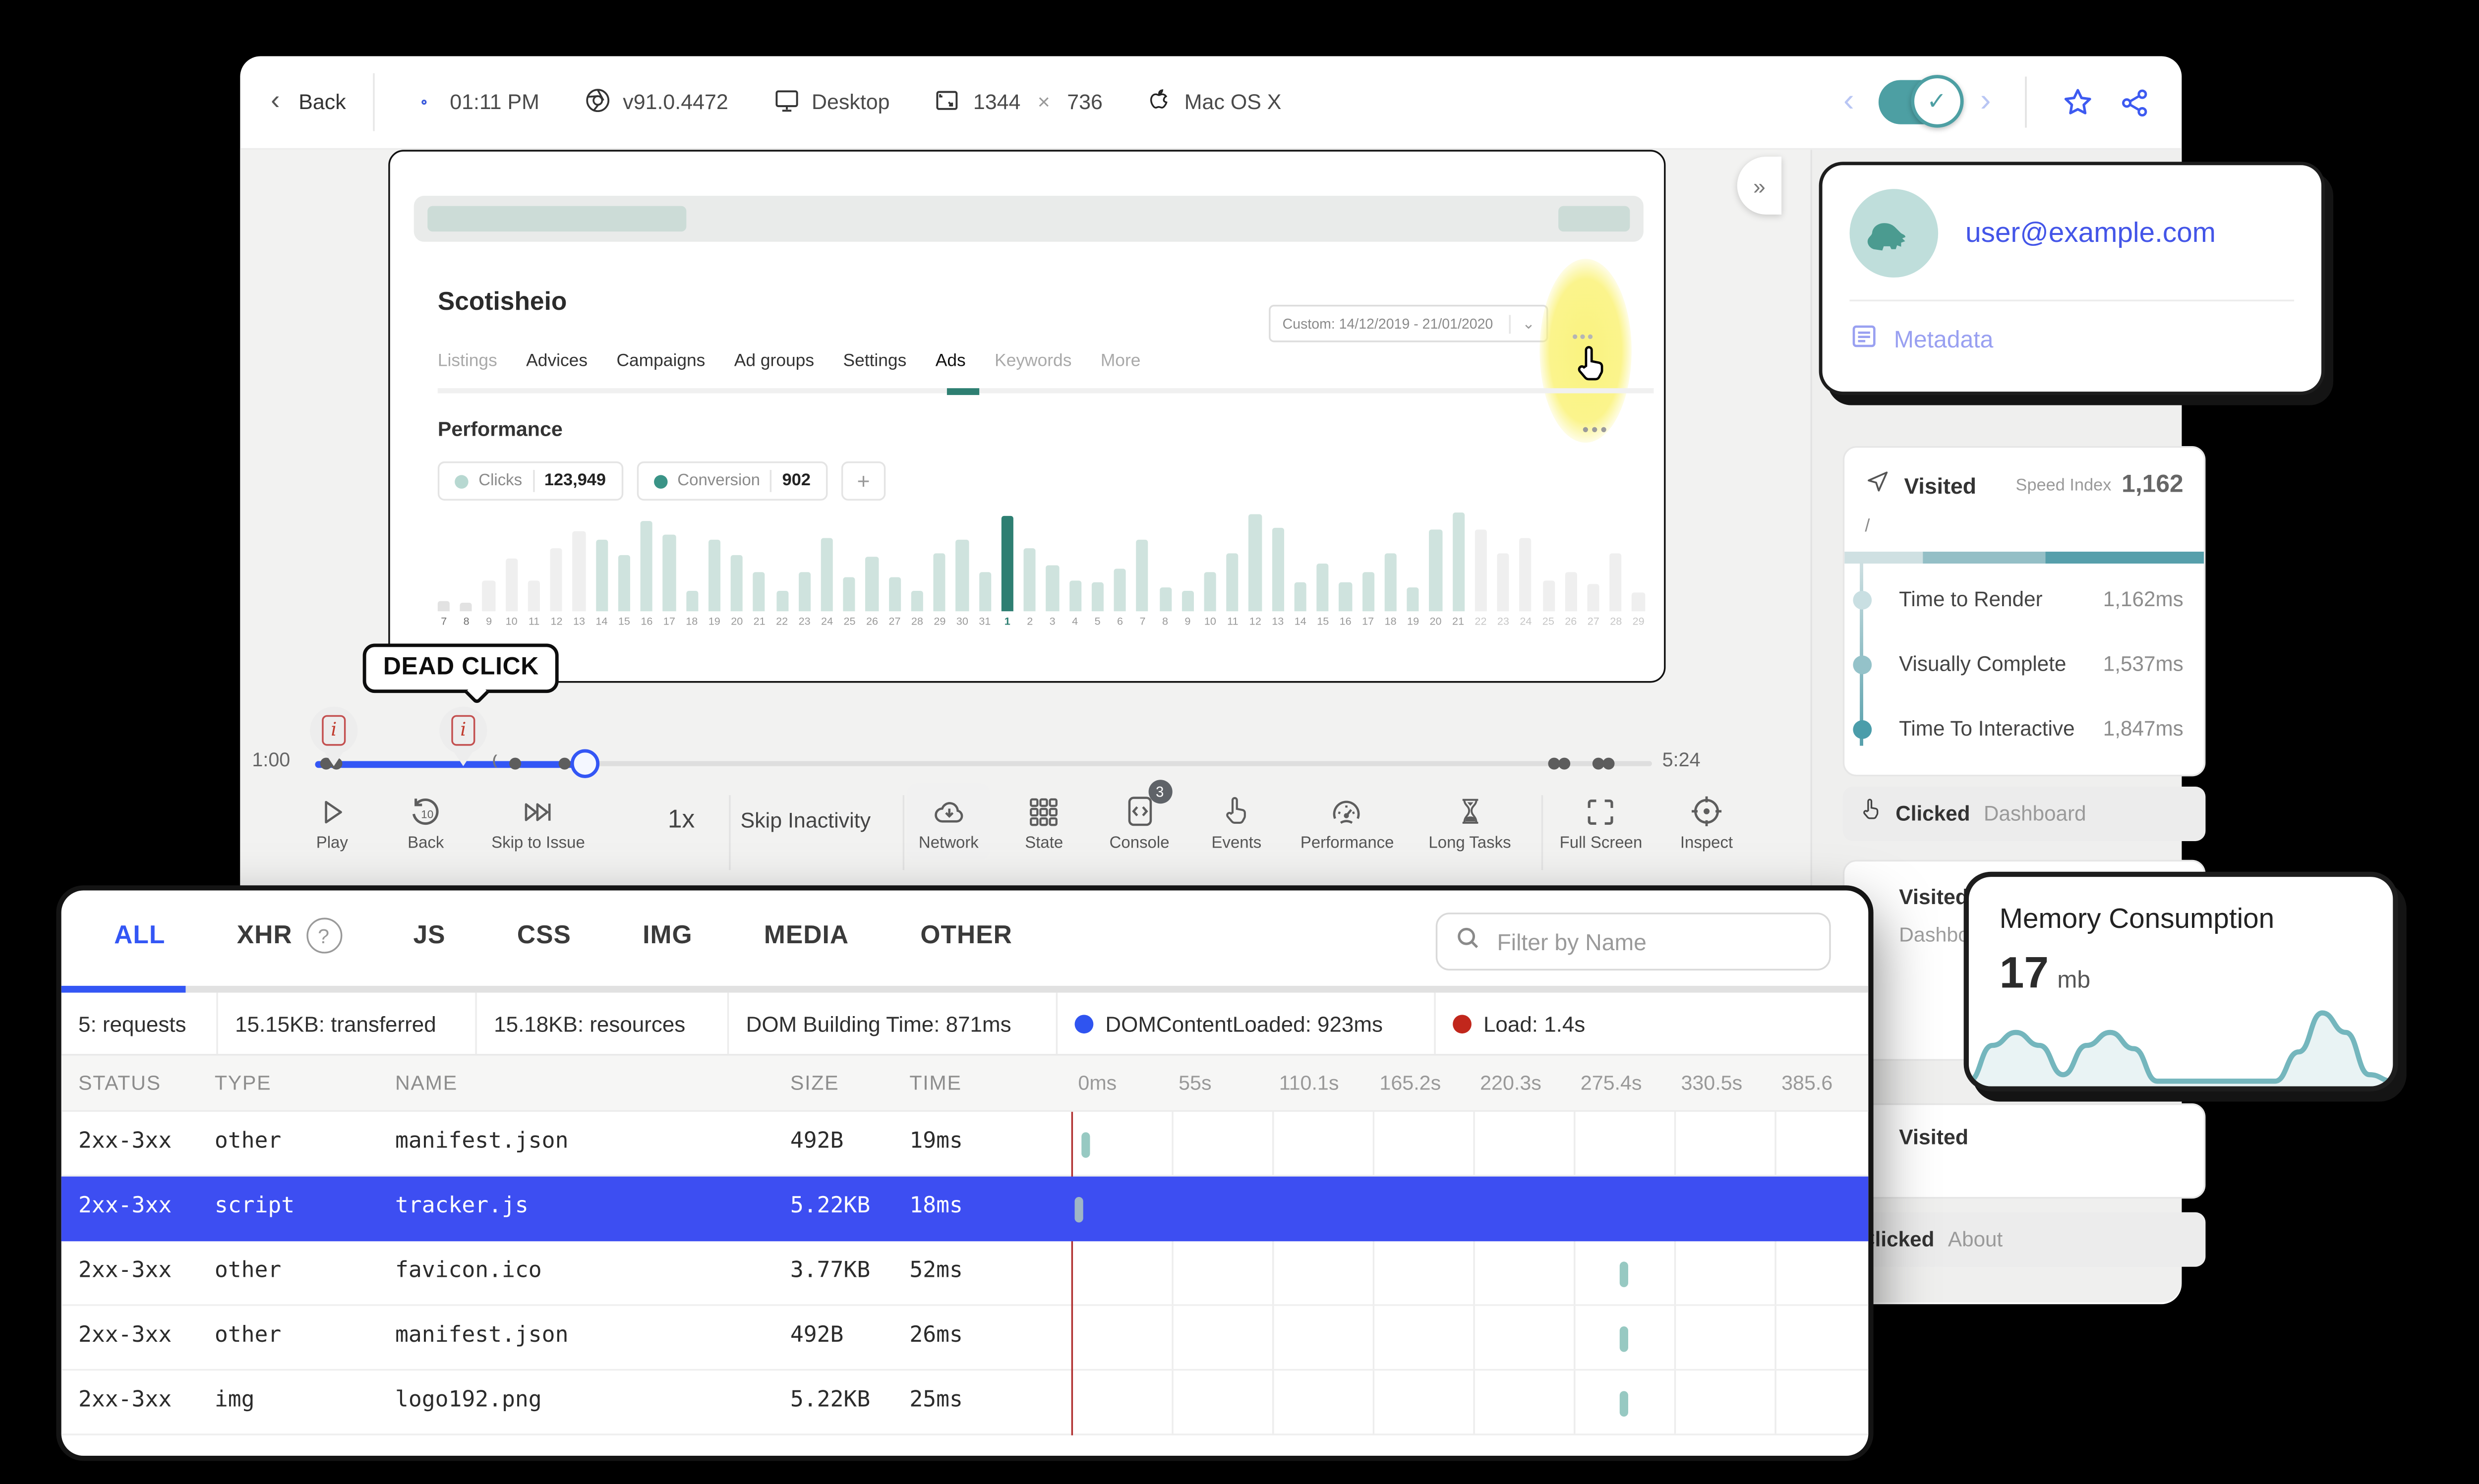 The height and width of the screenshot is (1484, 2479). Describe the element at coordinates (817, 1336) in the screenshot. I see `cell-size: 492B` at that location.